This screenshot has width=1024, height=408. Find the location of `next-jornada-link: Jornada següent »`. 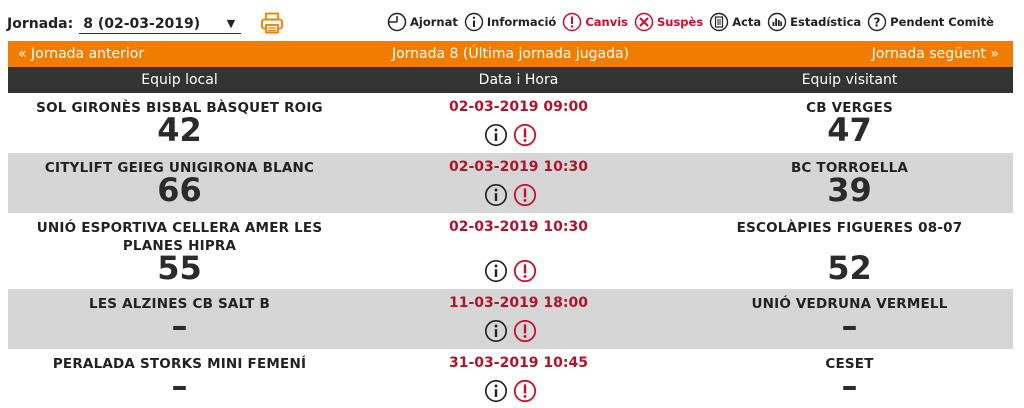

next-jornada-link: Jornada següent » is located at coordinates (935, 54).